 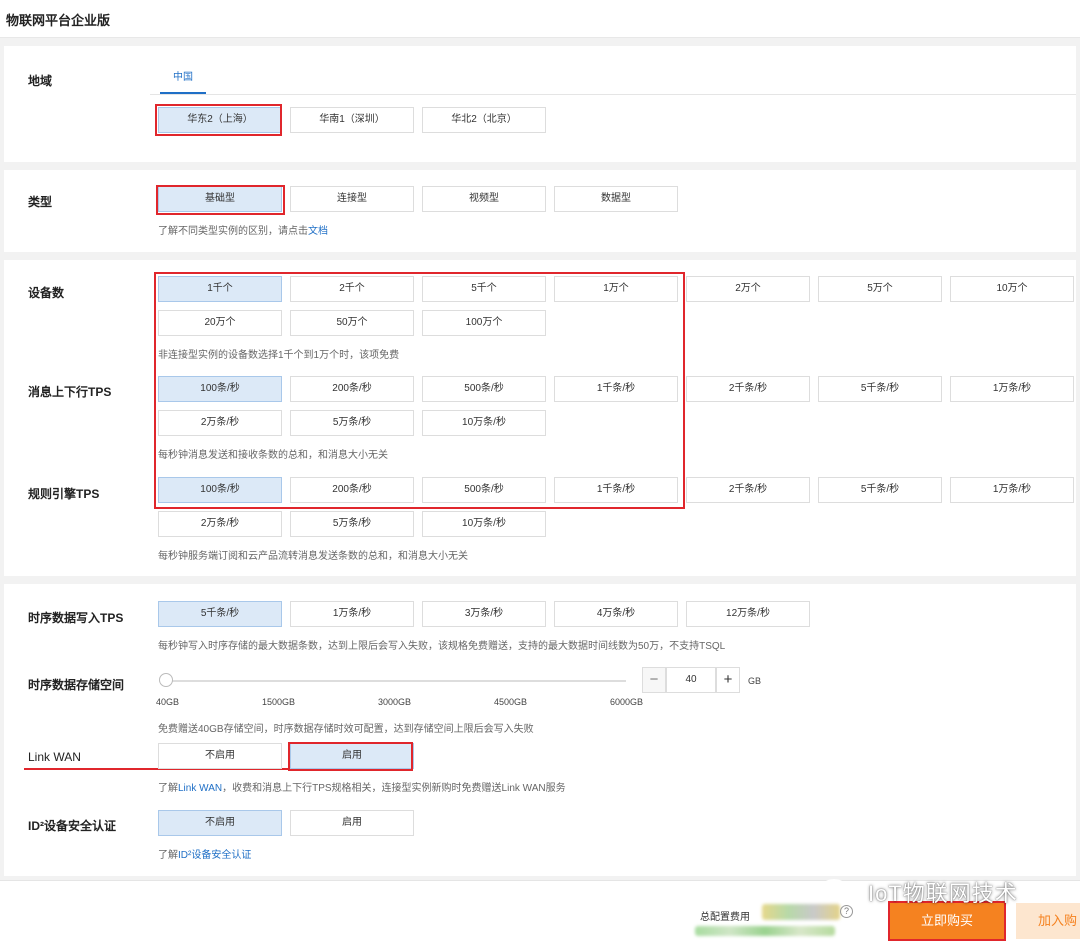 I want to click on devices-label: 设备数, so click(x=46, y=293).